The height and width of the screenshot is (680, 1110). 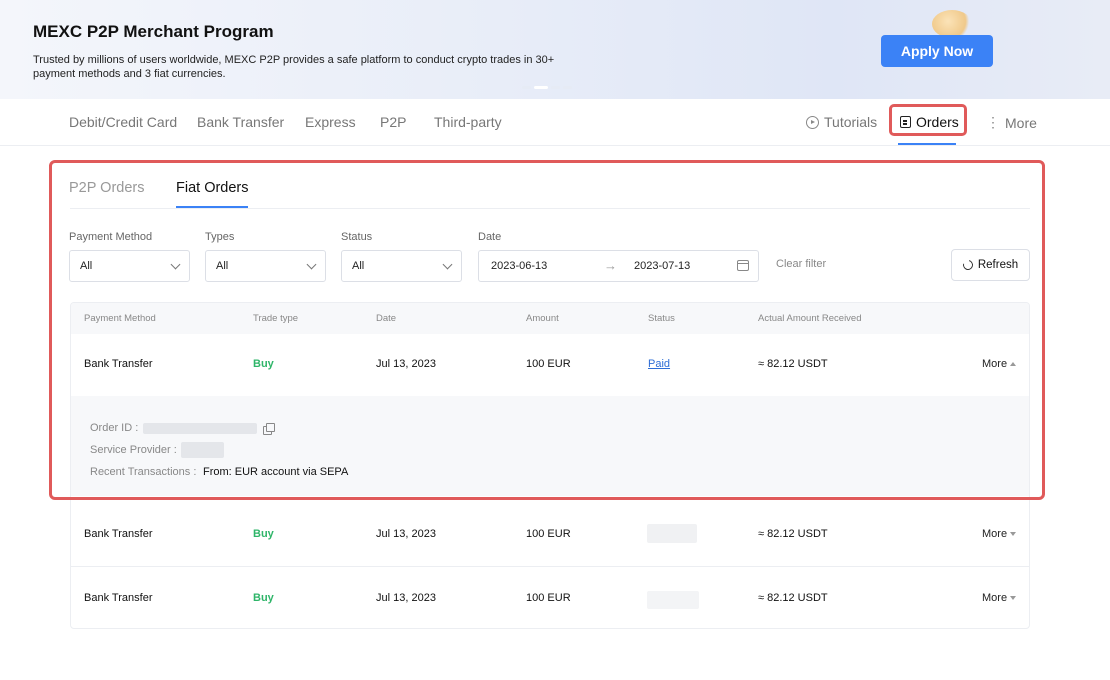 I want to click on arrow-right-icon: →, so click(x=610, y=265).